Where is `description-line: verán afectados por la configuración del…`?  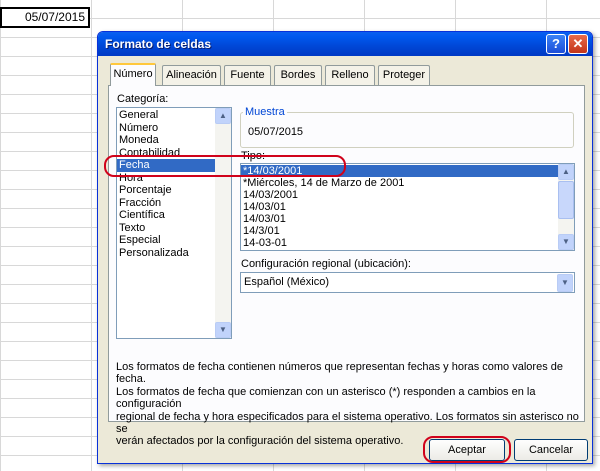 description-line: verán afectados por la configuración del… is located at coordinates (260, 441).